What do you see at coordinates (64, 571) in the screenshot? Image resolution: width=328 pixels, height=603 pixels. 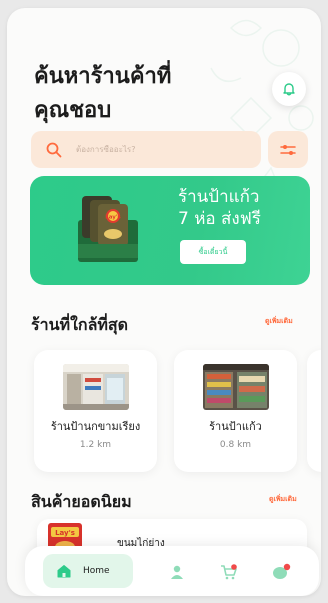 I see `home-icon` at bounding box center [64, 571].